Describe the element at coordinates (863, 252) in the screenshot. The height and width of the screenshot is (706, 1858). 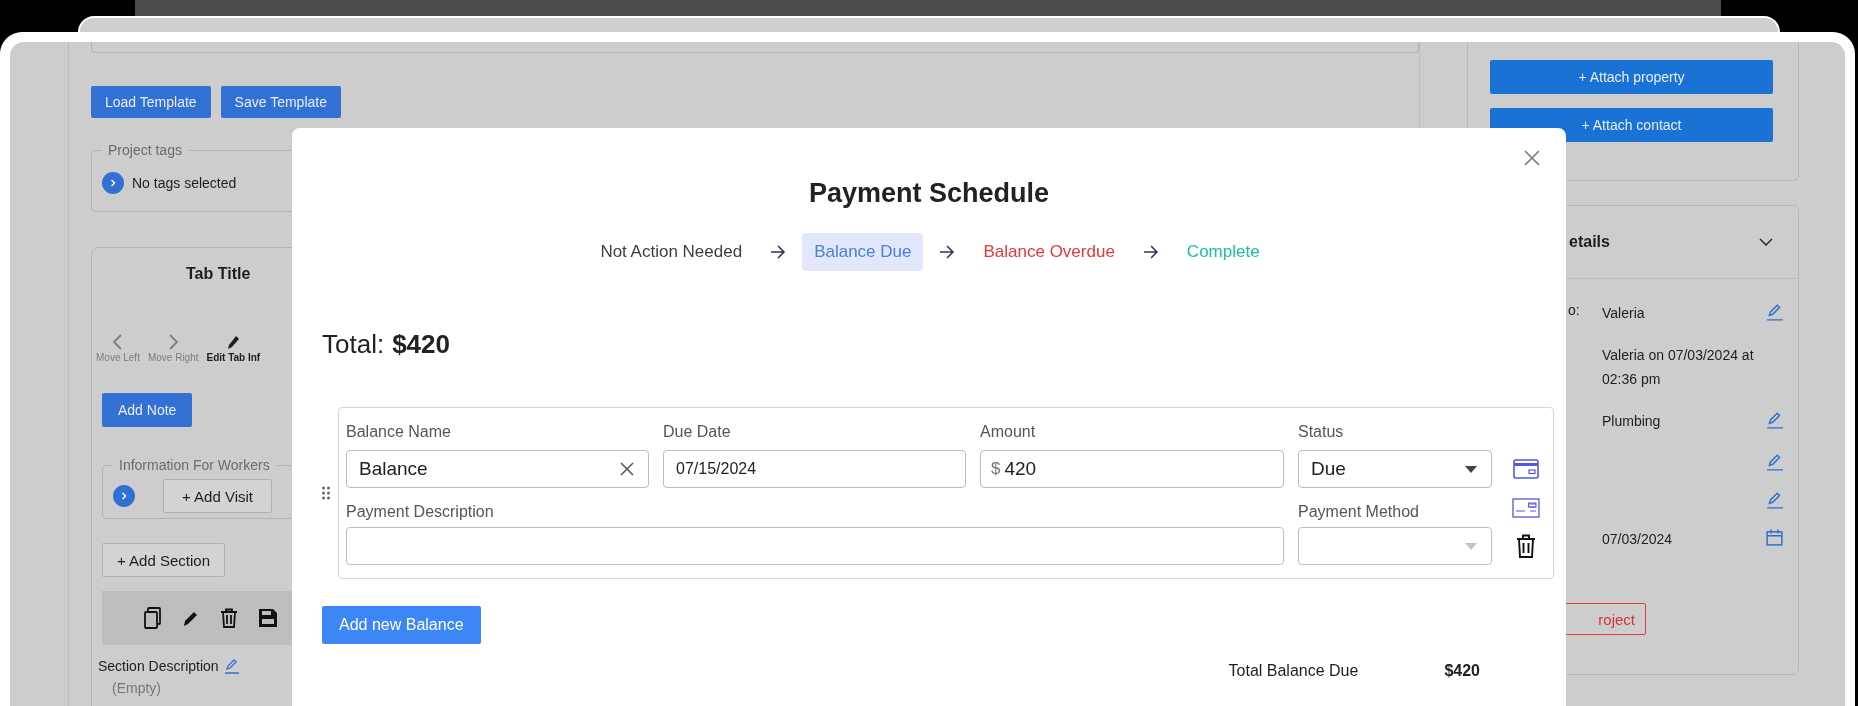
I see `status-step: Balance Due` at that location.